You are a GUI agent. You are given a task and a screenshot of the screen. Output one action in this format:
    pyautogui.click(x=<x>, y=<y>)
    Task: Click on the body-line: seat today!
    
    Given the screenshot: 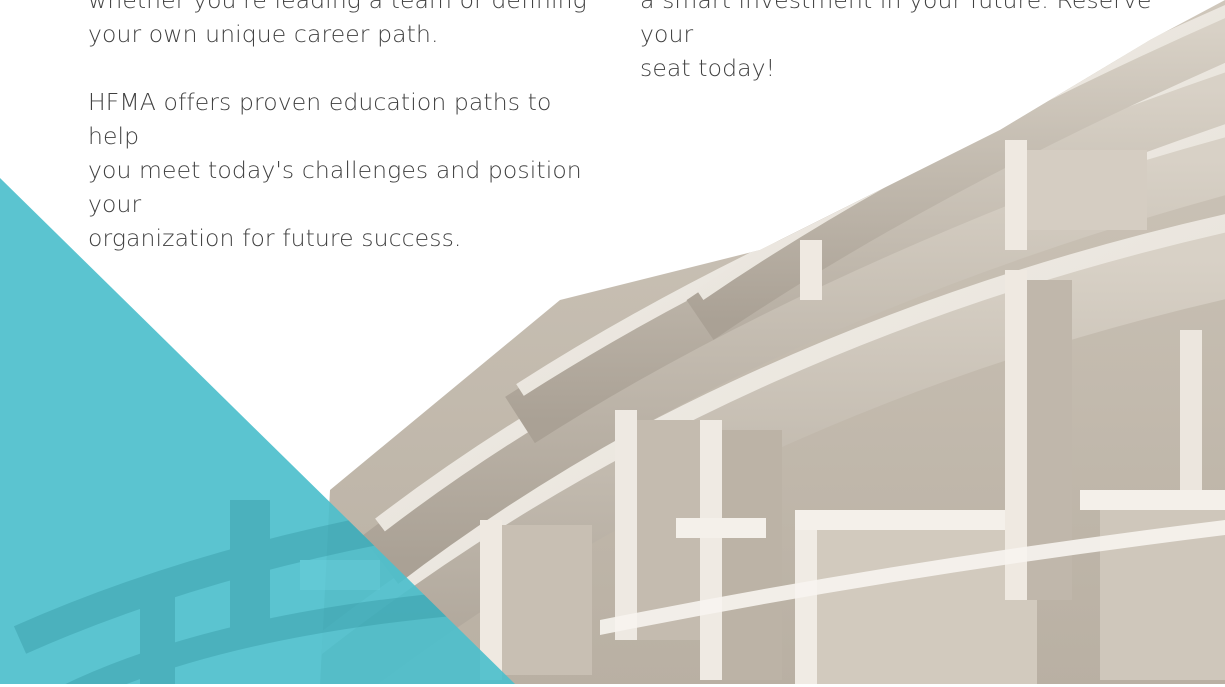 What is the action you would take?
    pyautogui.click(x=708, y=68)
    